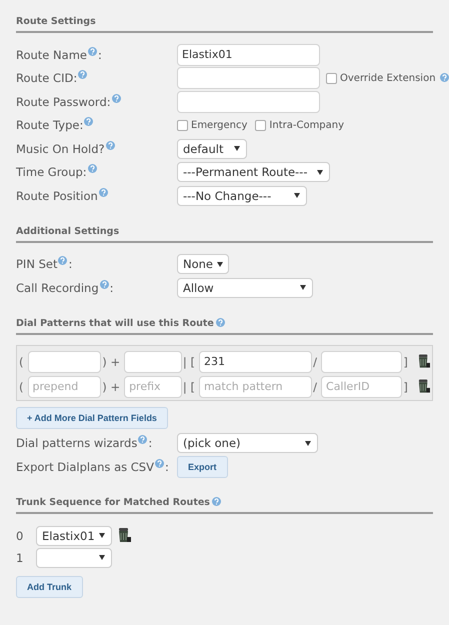 The image size is (449, 625). I want to click on field-label: Music On Hold?, so click(60, 148).